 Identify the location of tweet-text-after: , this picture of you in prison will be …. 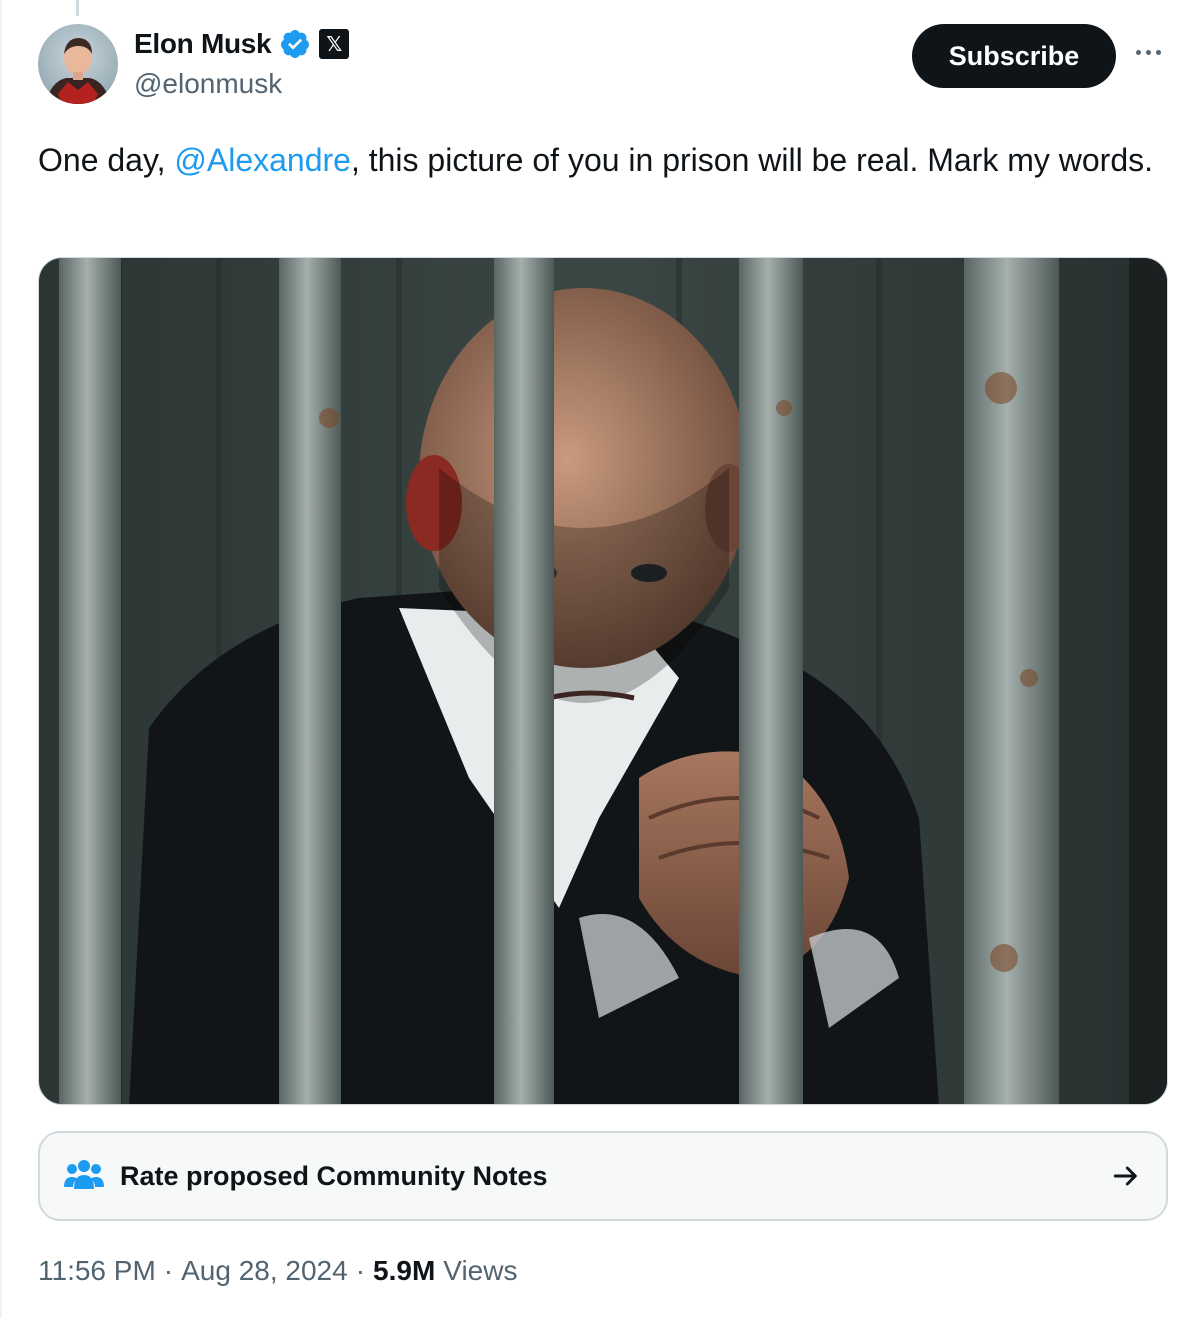
(752, 160).